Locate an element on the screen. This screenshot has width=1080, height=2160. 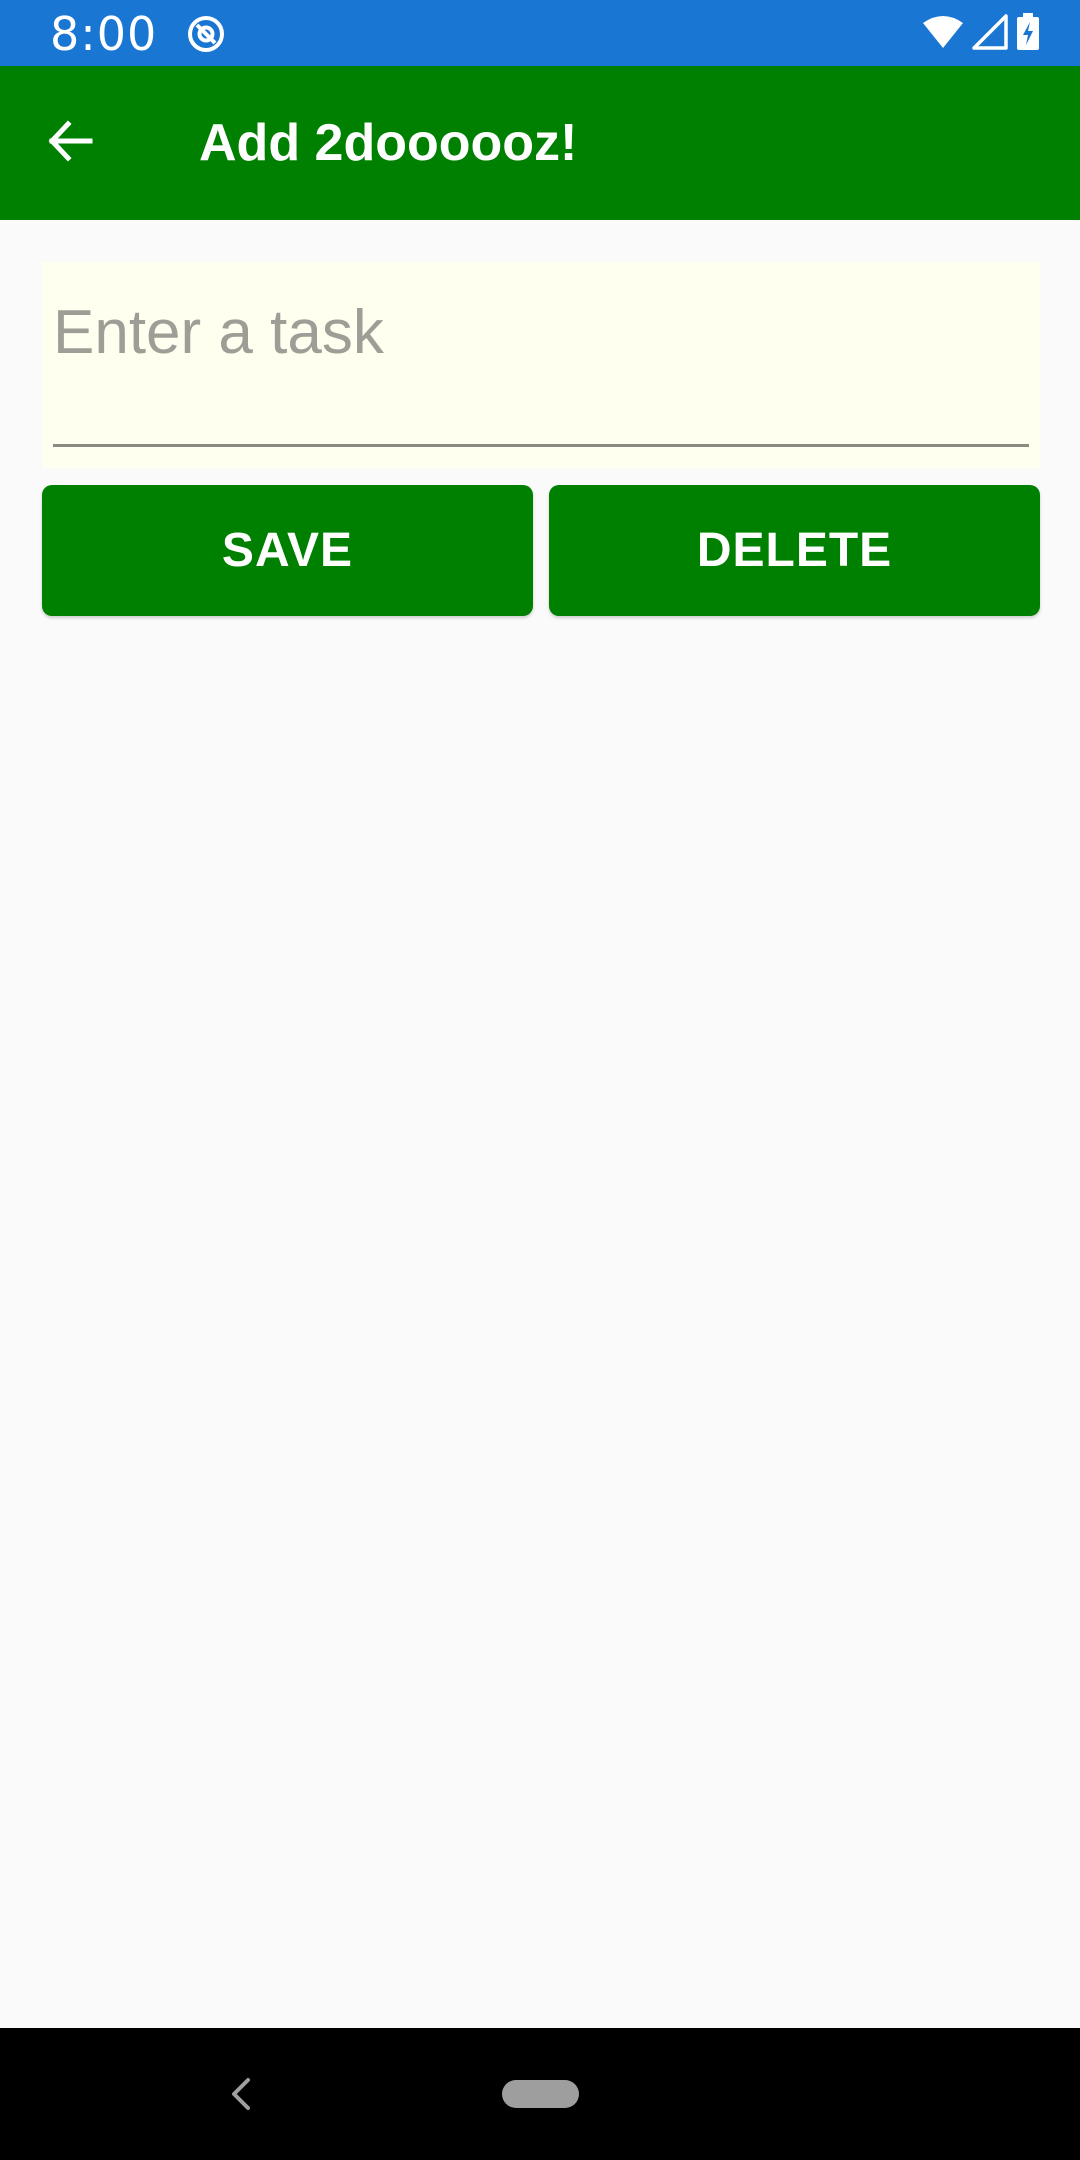
at-sign-icon is located at coordinates (206, 34).